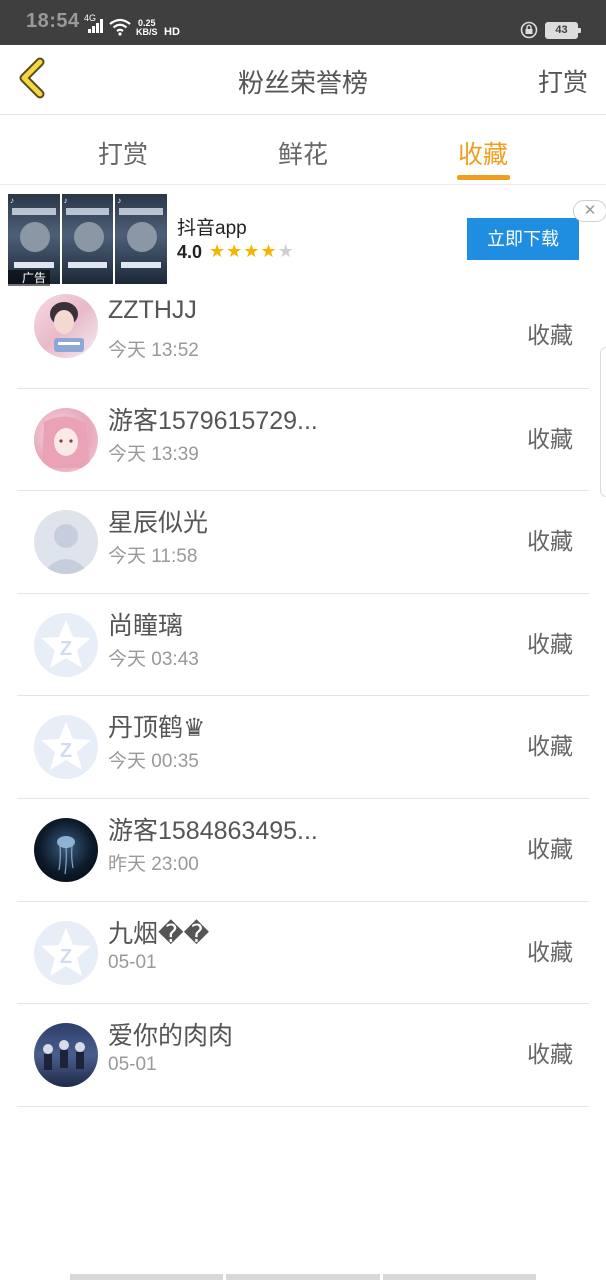  Describe the element at coordinates (157, 728) in the screenshot. I see `fan-name: 丹顶鹤♛` at that location.